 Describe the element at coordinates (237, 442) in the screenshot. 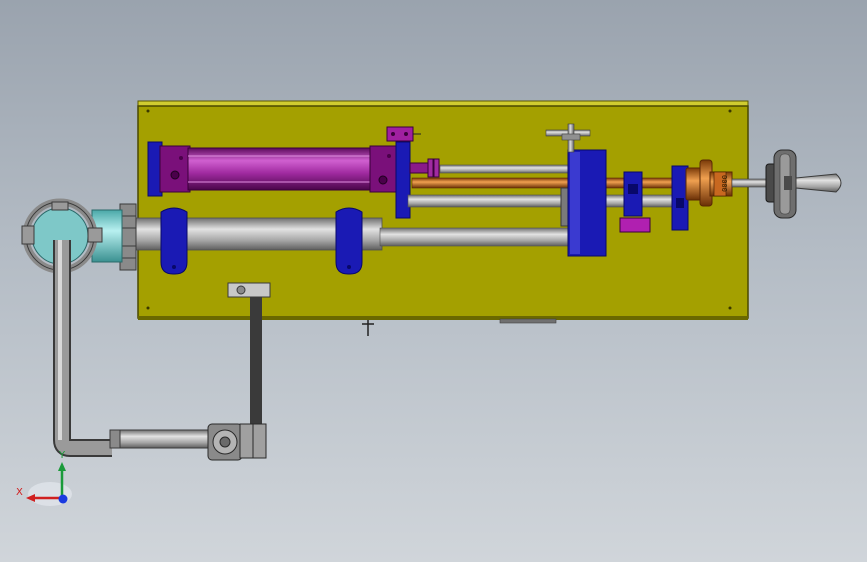

I see `air-valve` at that location.